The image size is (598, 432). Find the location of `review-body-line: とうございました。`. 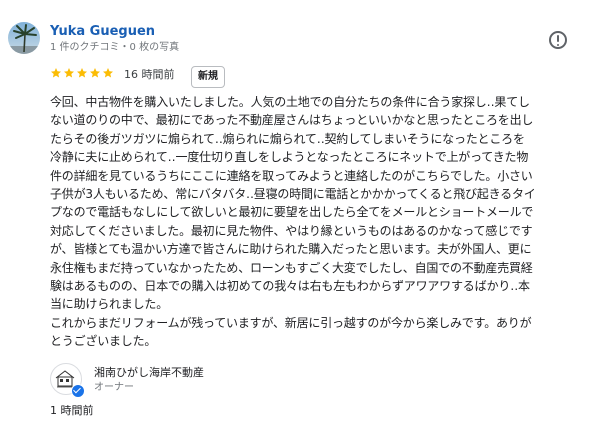

review-body-line: とうございました。 is located at coordinates (103, 341).